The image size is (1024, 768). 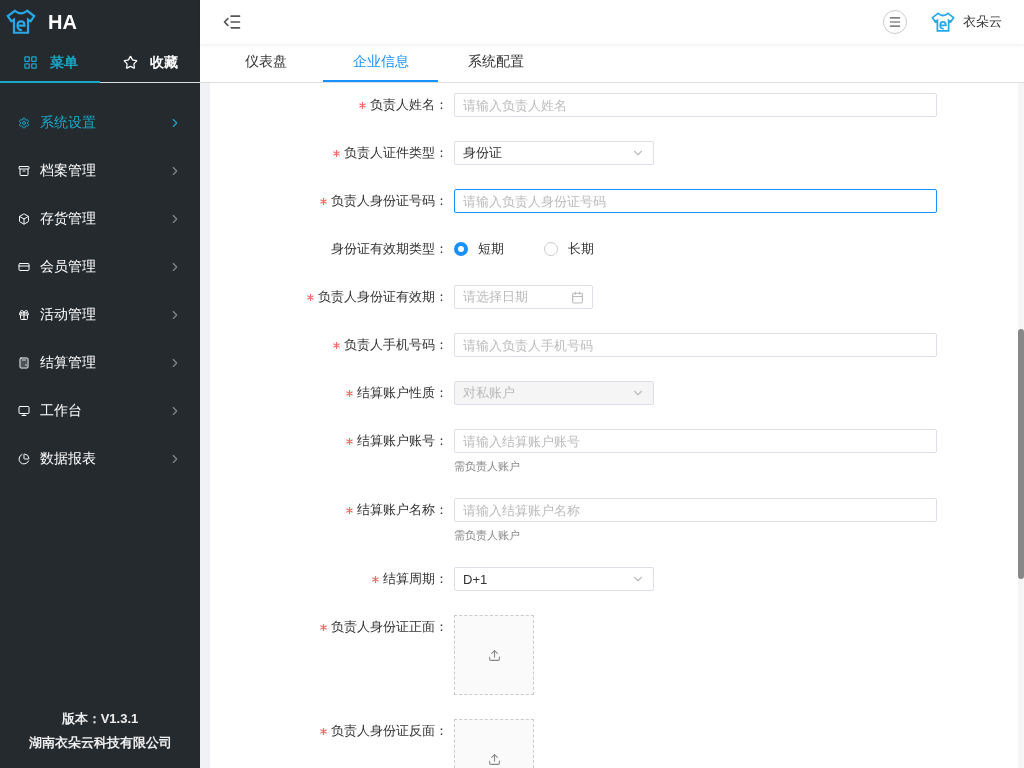 I want to click on scrollbar, so click(x=1021, y=425).